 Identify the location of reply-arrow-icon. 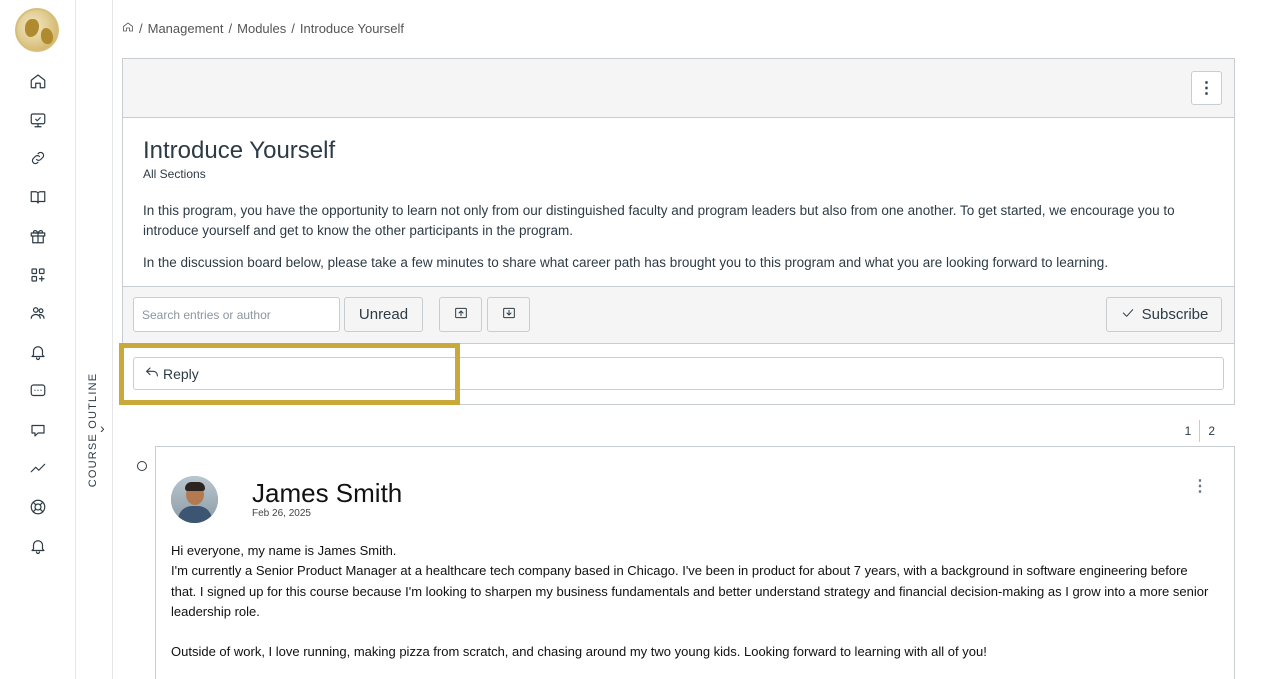
(152, 373).